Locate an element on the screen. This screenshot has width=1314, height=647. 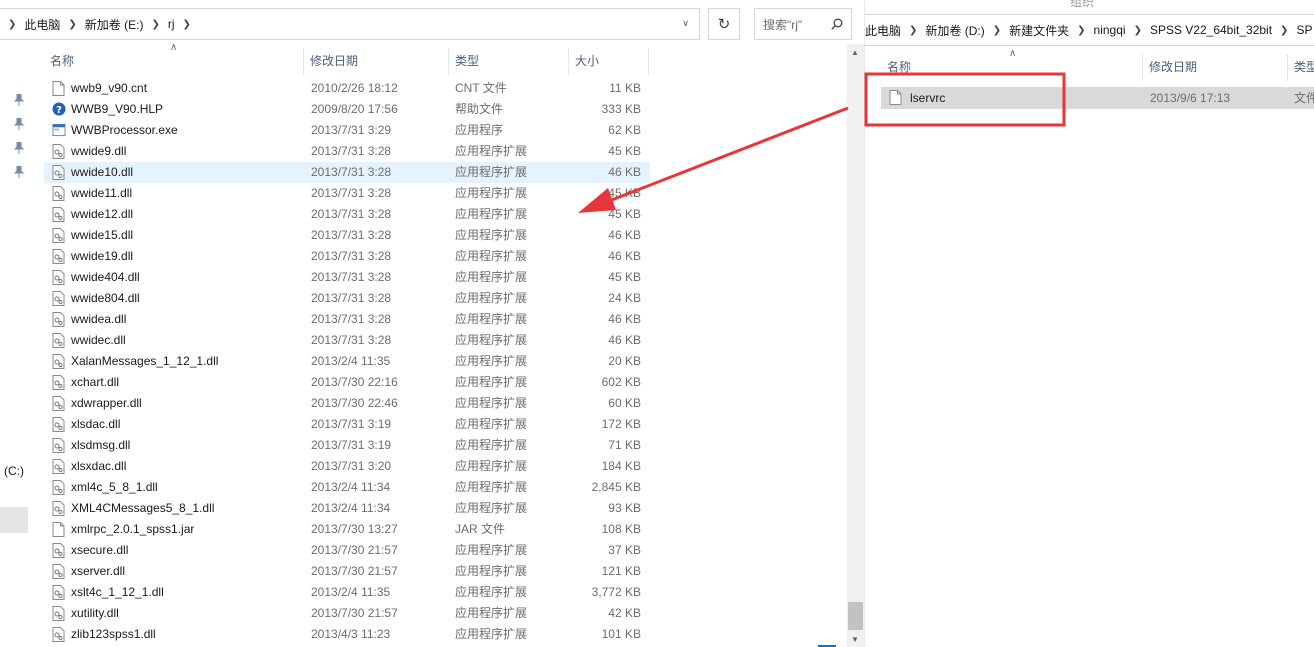
file-row: xdwrapper.dll 2013/7/30 22:46 应用程序扩展 60 KB is located at coordinates (347, 403).